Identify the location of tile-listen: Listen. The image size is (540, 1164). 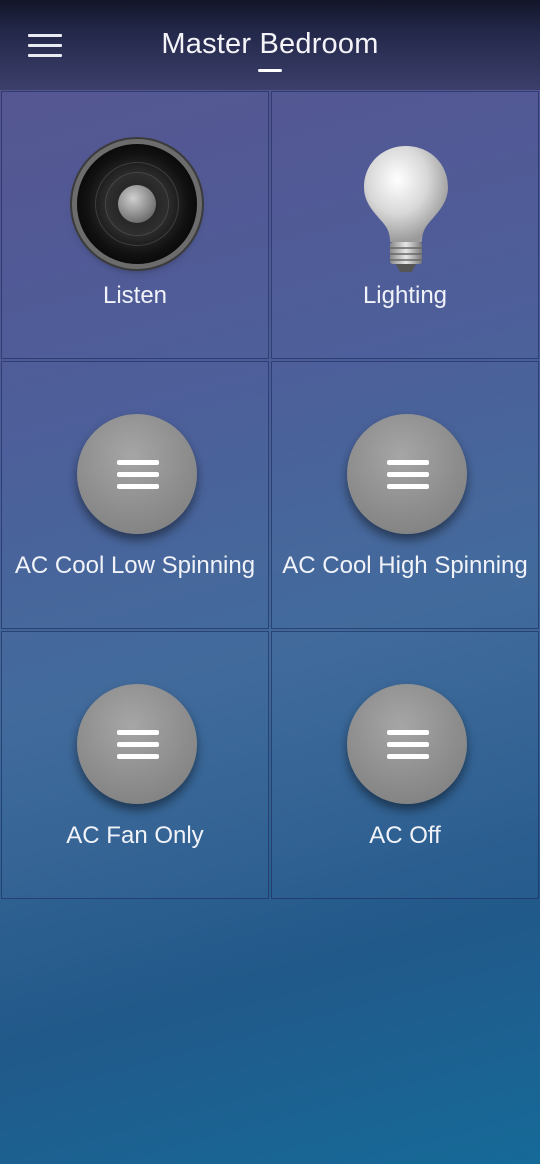
(135, 225).